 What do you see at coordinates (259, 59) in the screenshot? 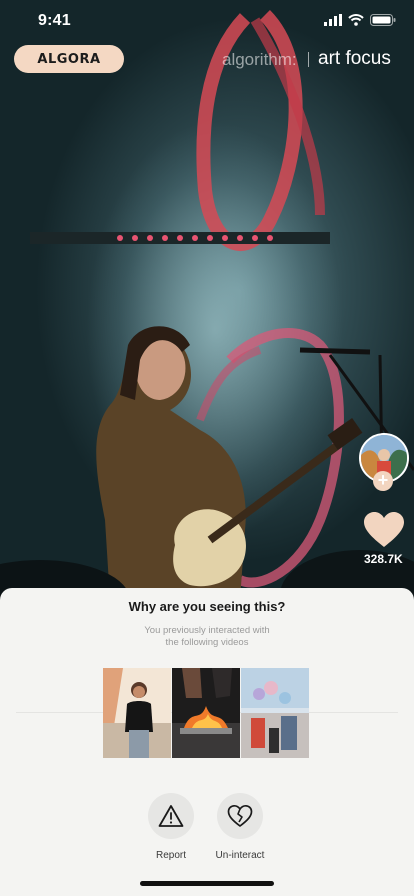
I see `algorithm-label: algorithm:` at bounding box center [259, 59].